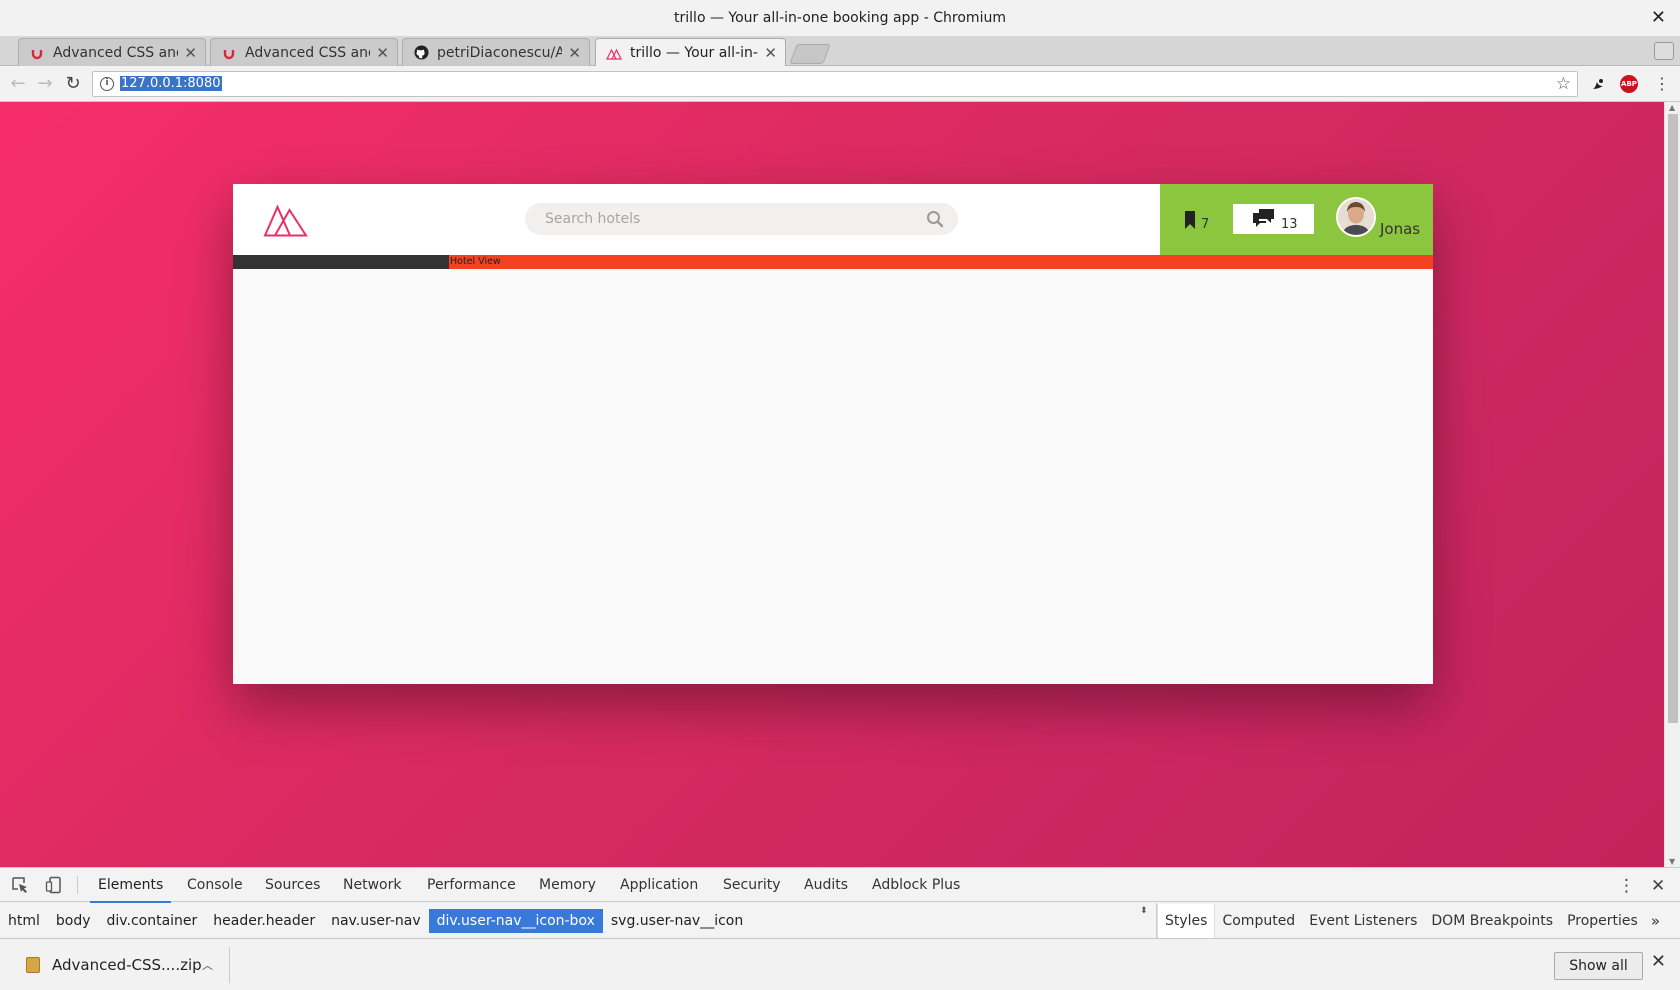 The height and width of the screenshot is (990, 1680). Describe the element at coordinates (715, 219) in the screenshot. I see `search-input` at that location.